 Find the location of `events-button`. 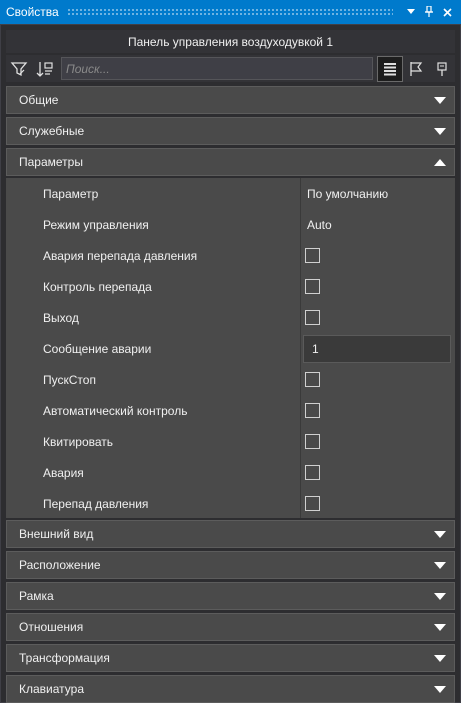

events-button is located at coordinates (416, 69).